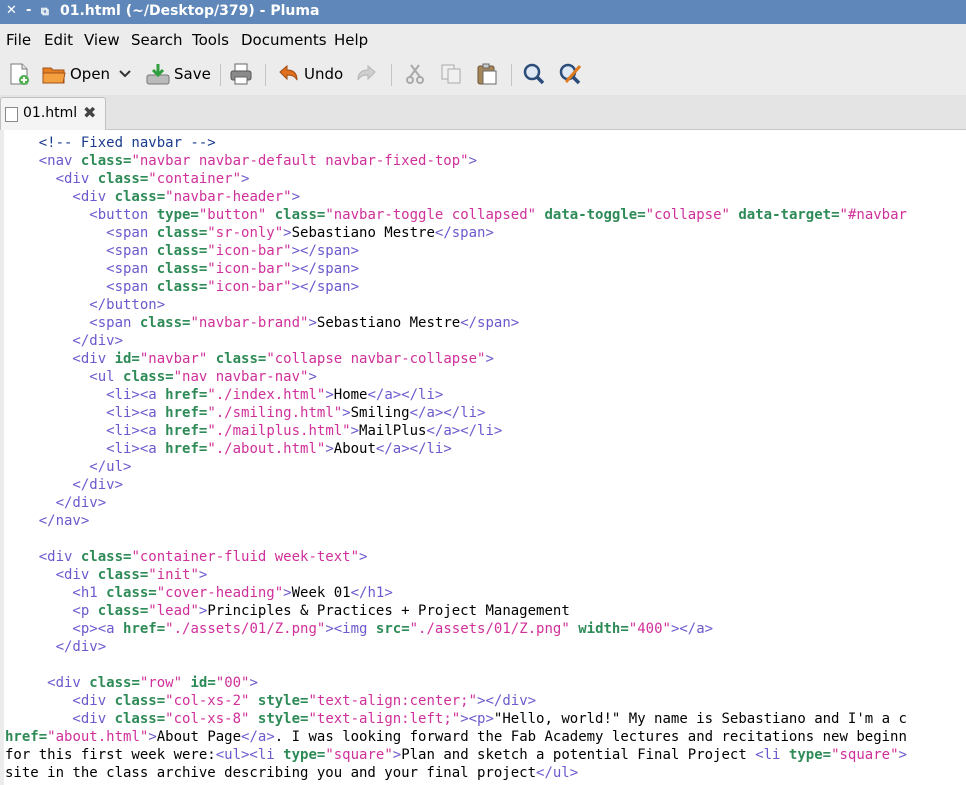 The image size is (966, 785). What do you see at coordinates (873, 215) in the screenshot?
I see `code-token: "#navbar` at bounding box center [873, 215].